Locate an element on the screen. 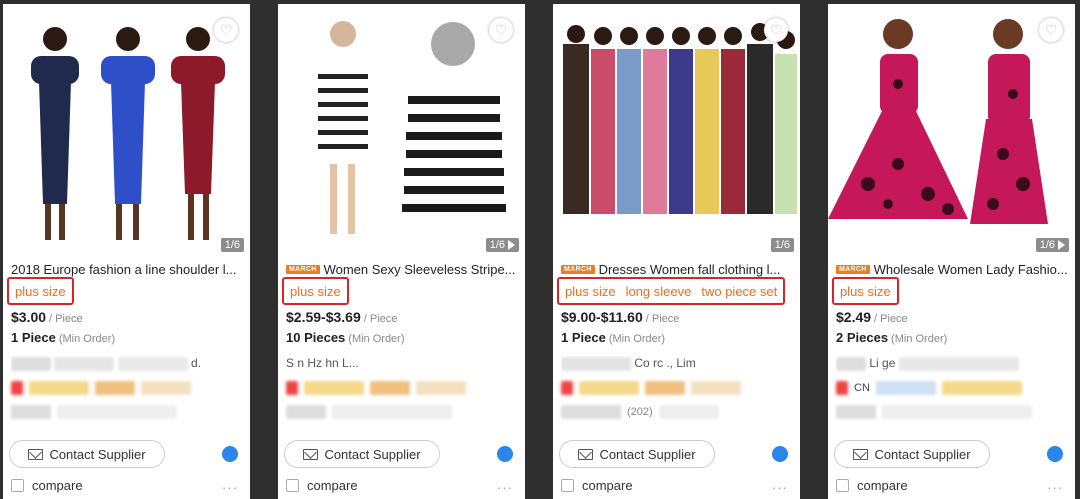 Image resolution: width=1080 pixels, height=499 pixels. min-order: 2 Pieces (Min Order) is located at coordinates (891, 337).